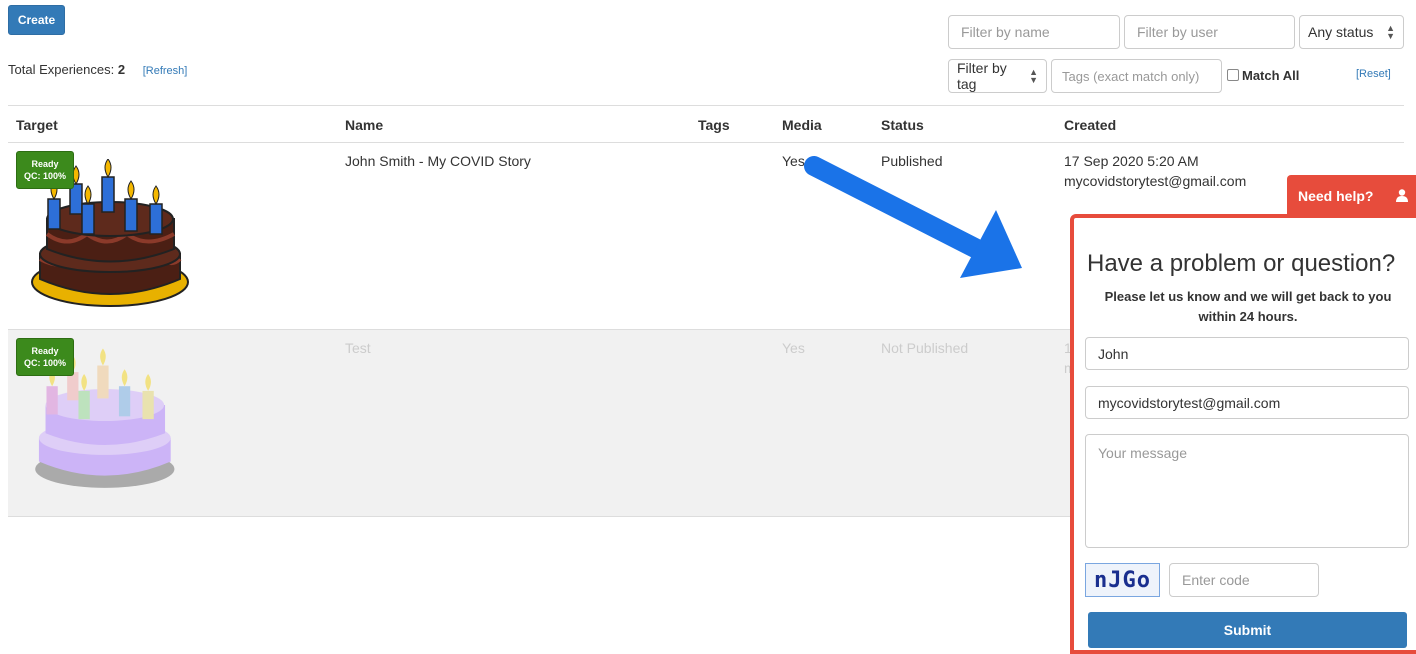  I want to click on tag-filter-select: Filter by tag ▲ ▼, so click(997, 76).